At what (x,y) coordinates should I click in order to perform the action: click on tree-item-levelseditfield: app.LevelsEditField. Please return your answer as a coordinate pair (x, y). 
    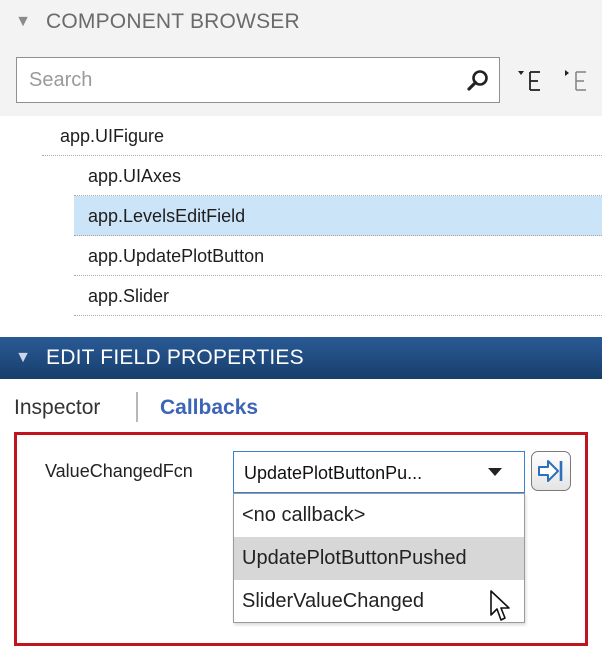
    Looking at the image, I should click on (338, 216).